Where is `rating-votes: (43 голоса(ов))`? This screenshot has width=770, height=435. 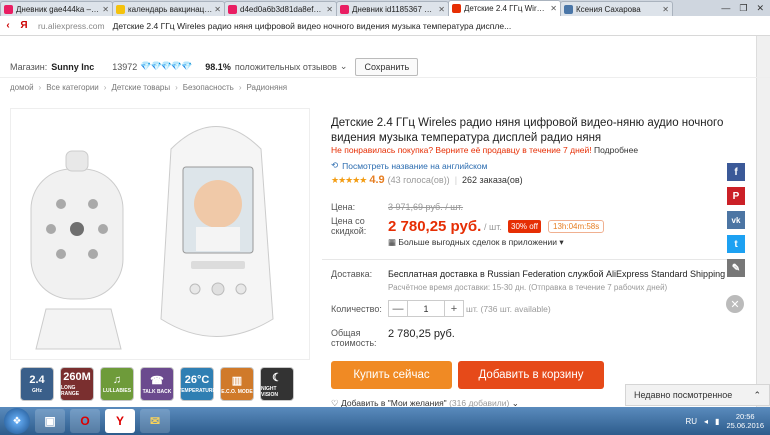
rating-votes: (43 голоса(ов)) is located at coordinates (419, 180).